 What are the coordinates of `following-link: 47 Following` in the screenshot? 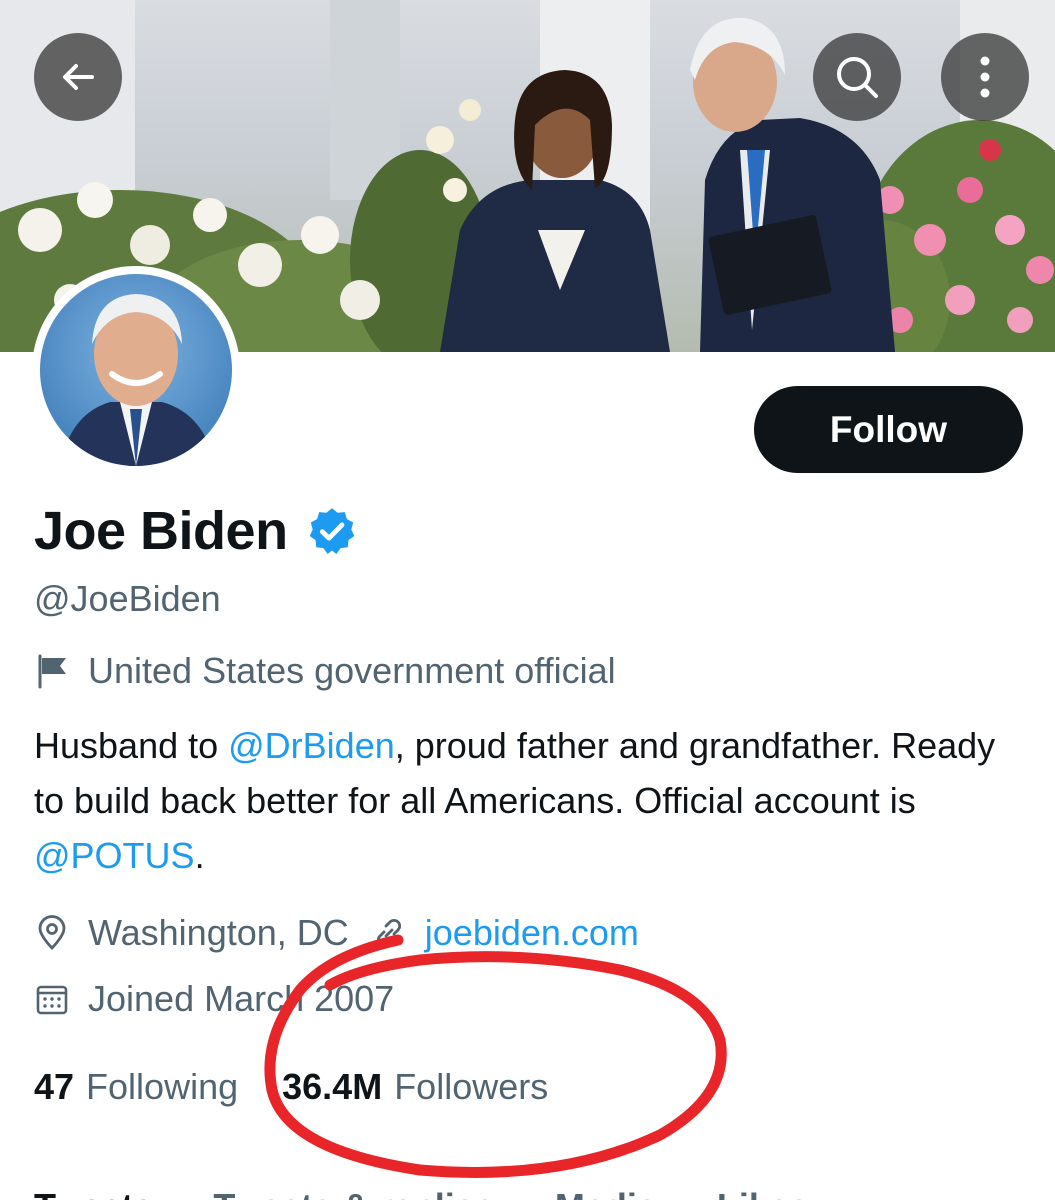 It's located at (136, 1087).